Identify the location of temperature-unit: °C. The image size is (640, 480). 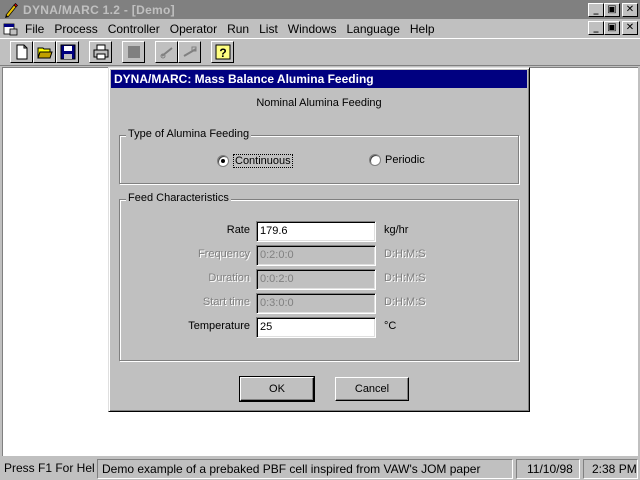
(390, 326).